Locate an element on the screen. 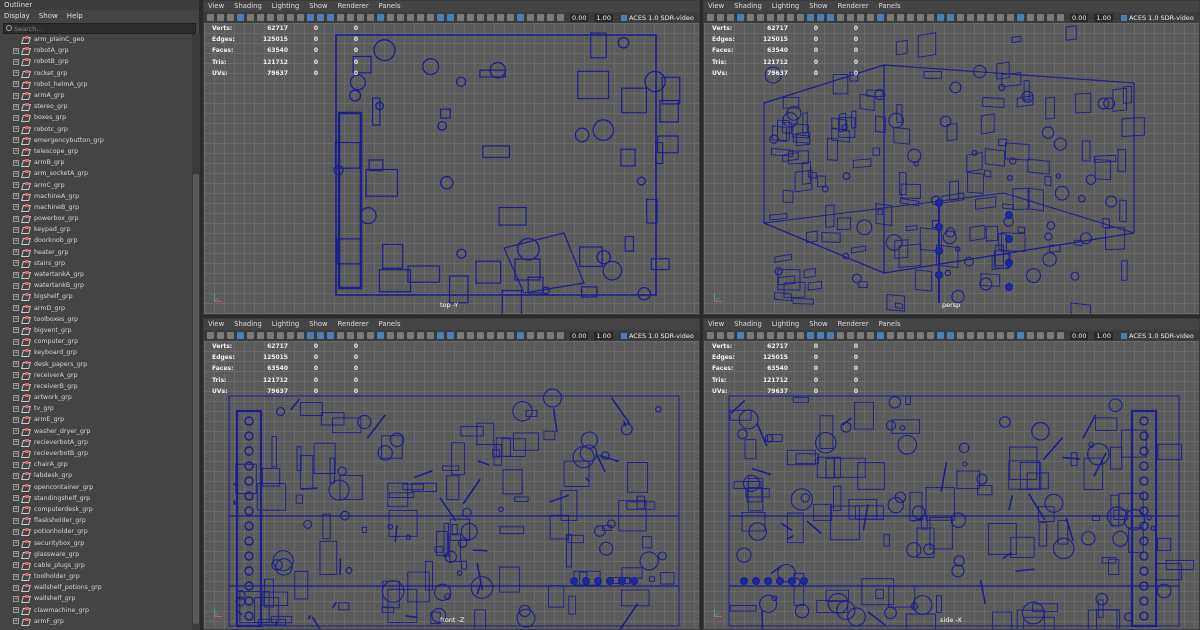 The width and height of the screenshot is (1200, 630). outliner-item: + potionholder_grp is located at coordinates (95, 531).